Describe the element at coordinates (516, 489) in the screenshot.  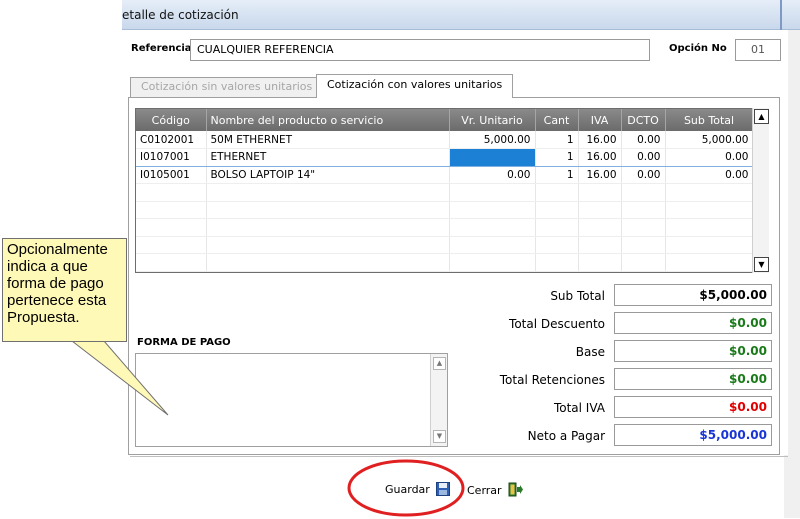
I see `exit-door-icon` at that location.